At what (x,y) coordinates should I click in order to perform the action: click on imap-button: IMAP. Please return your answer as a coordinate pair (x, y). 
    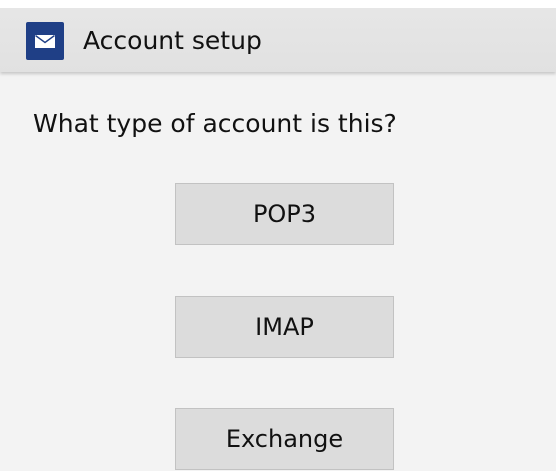
    Looking at the image, I should click on (284, 327).